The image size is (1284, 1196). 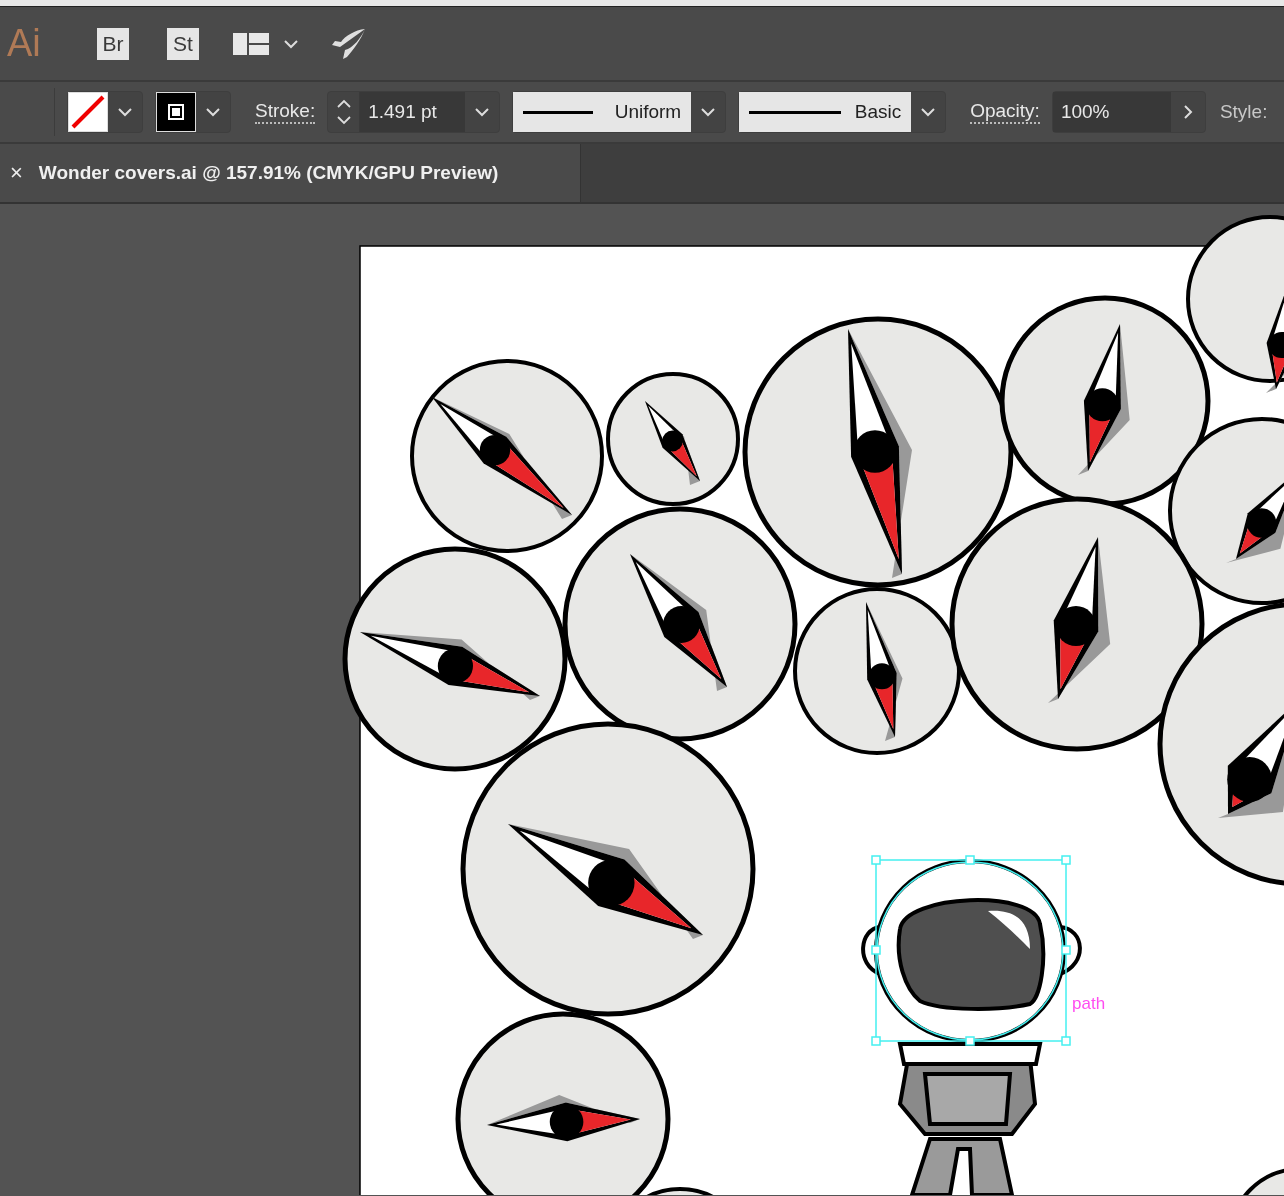 I want to click on style-label: Style:, so click(x=1243, y=112).